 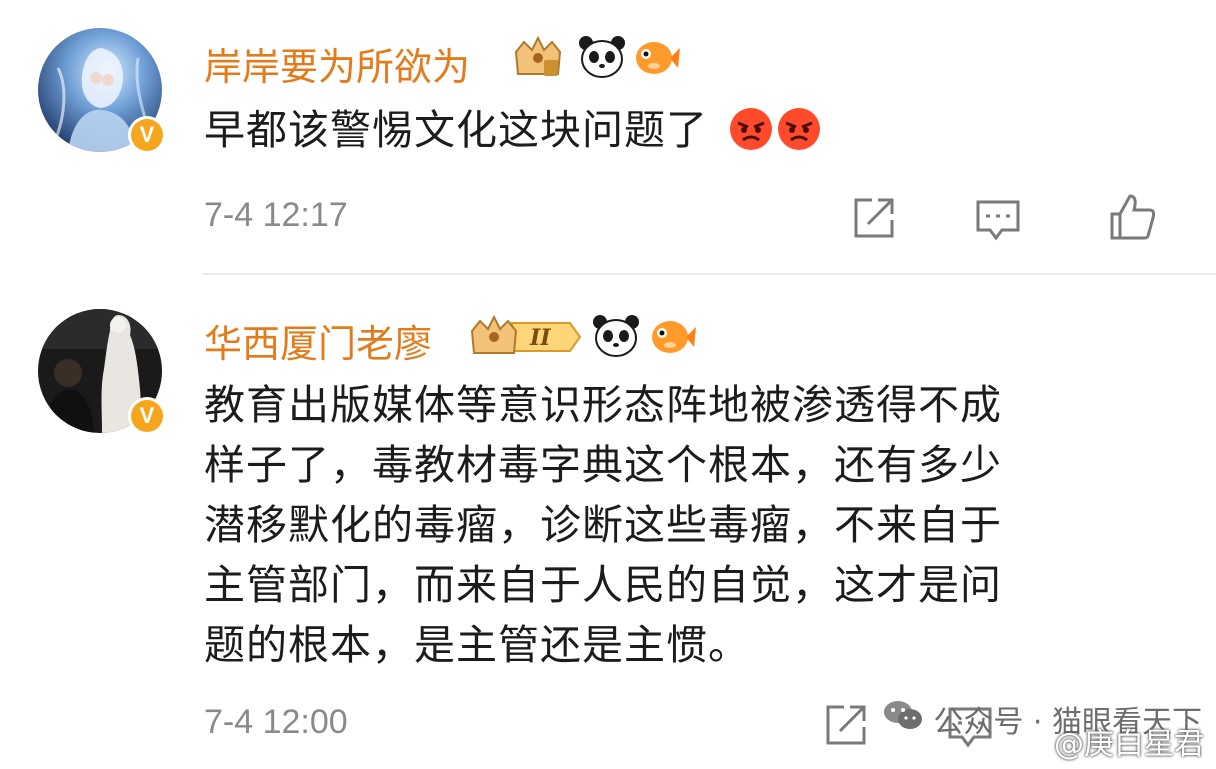 What do you see at coordinates (276, 722) in the screenshot?
I see `comment-time: 7-4 12:00` at bounding box center [276, 722].